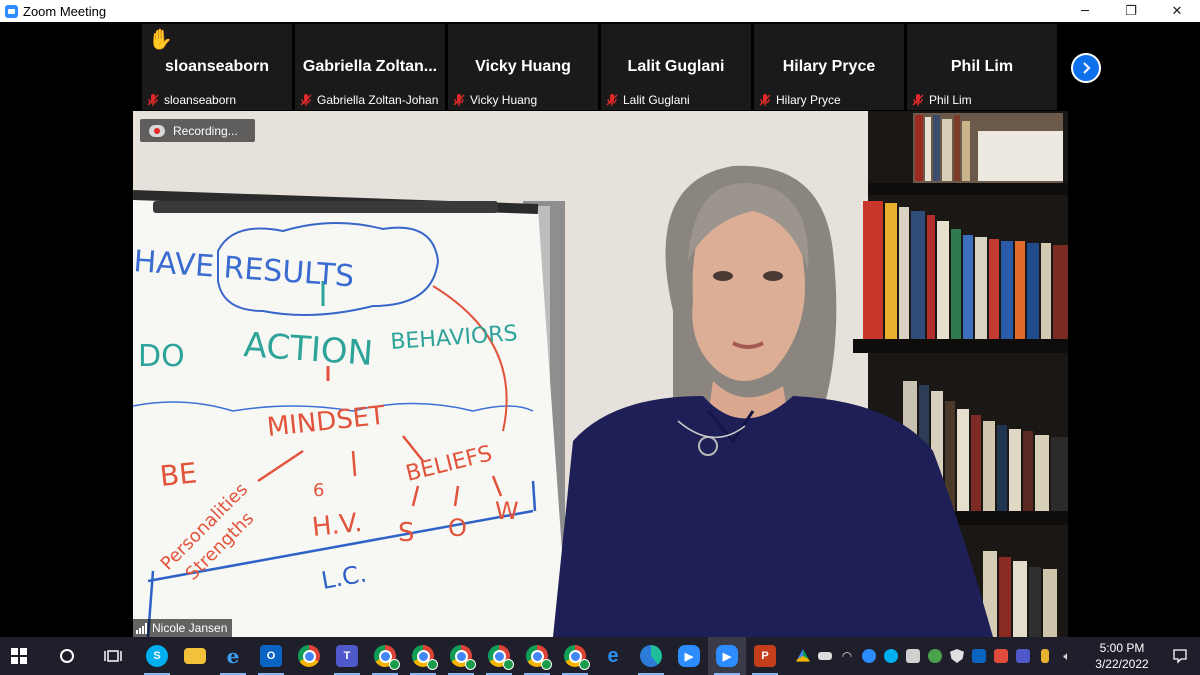 The image size is (1200, 675). Describe the element at coordinates (891, 656) in the screenshot. I see `skype-tray-icon` at that location.